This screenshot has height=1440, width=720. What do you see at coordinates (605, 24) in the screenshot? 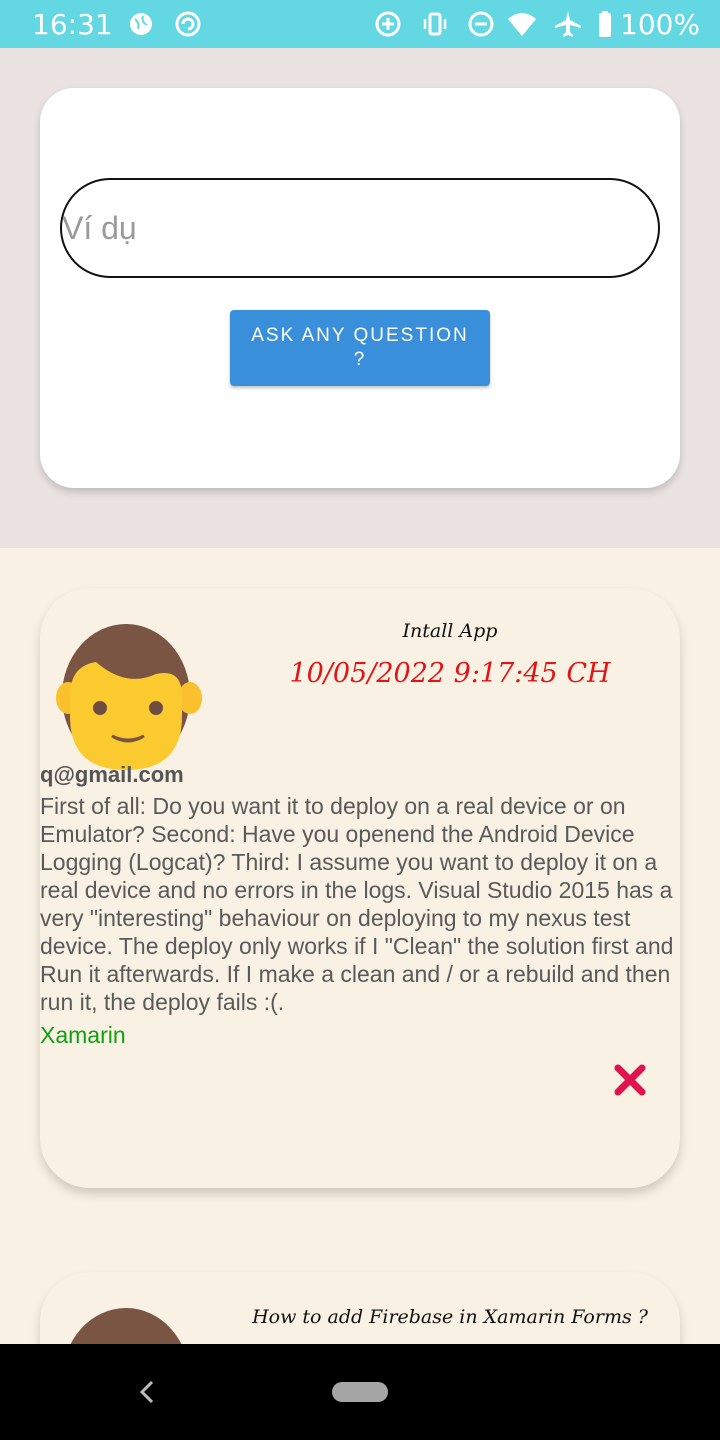
I see `battery-icon` at bounding box center [605, 24].